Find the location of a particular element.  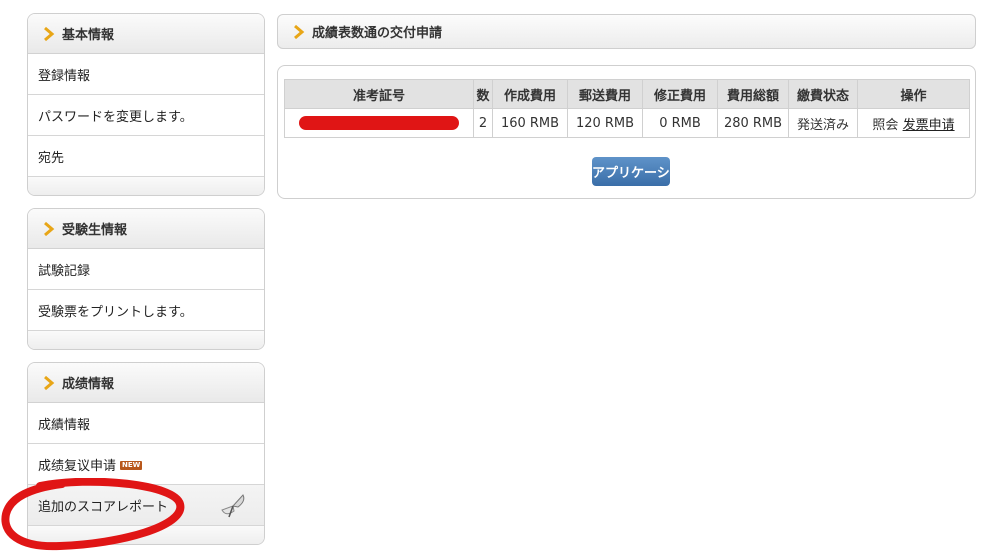

total-fee-cell: 280 RMB is located at coordinates (753, 123).